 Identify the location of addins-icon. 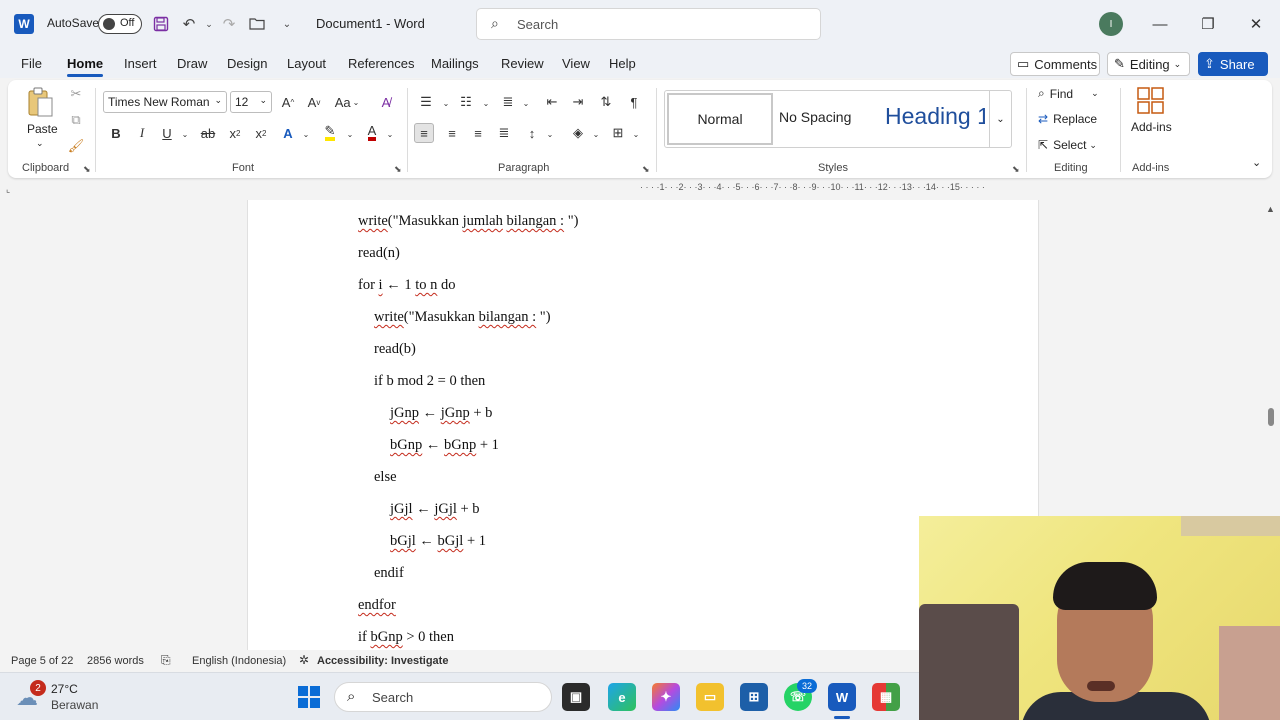
(1151, 102).